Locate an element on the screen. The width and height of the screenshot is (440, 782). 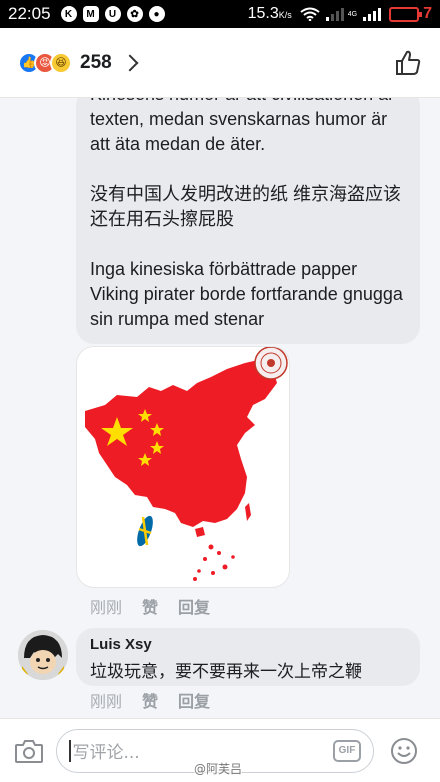
clock: 22:05 is located at coordinates (29, 13).